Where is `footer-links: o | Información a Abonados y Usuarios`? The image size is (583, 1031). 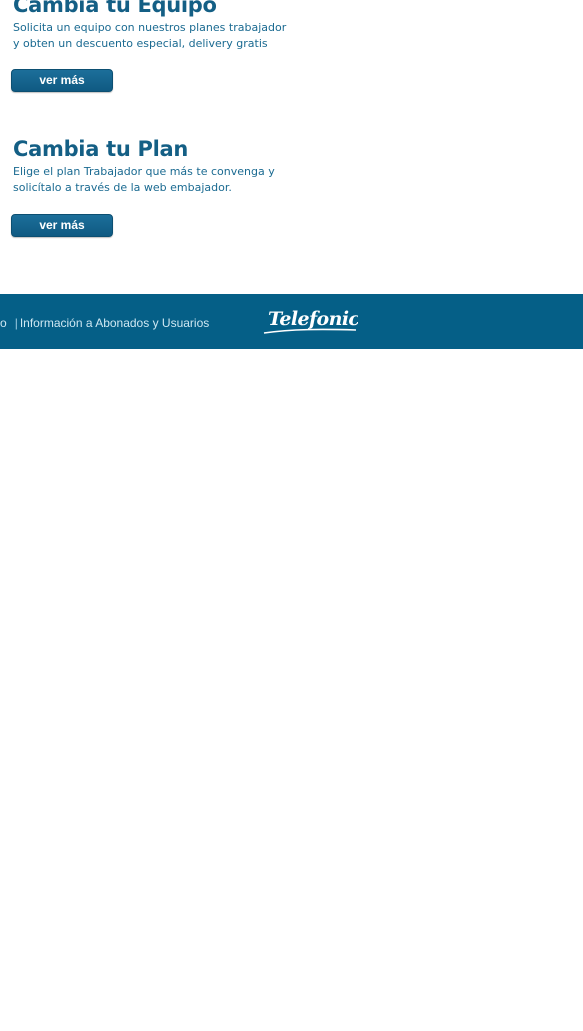 footer-links: o | Información a Abonados y Usuarios is located at coordinates (104, 323).